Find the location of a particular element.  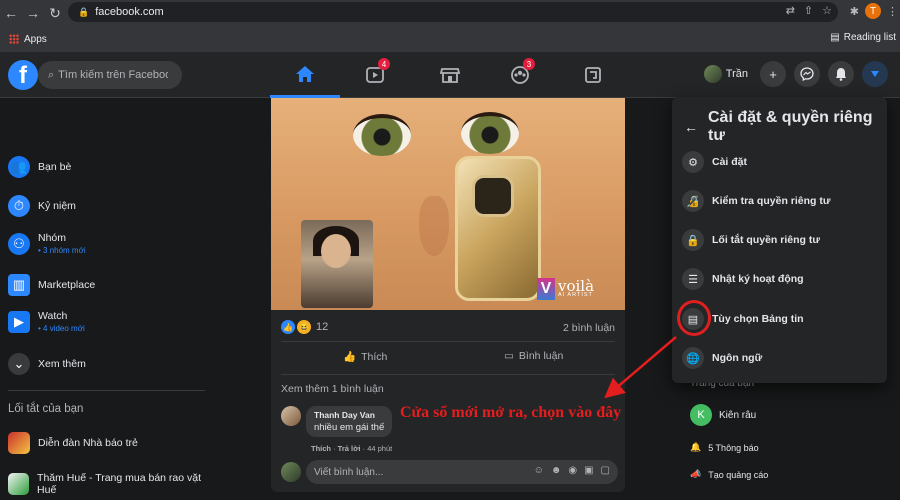

annotation-arrow is located at coordinates (640, 367).